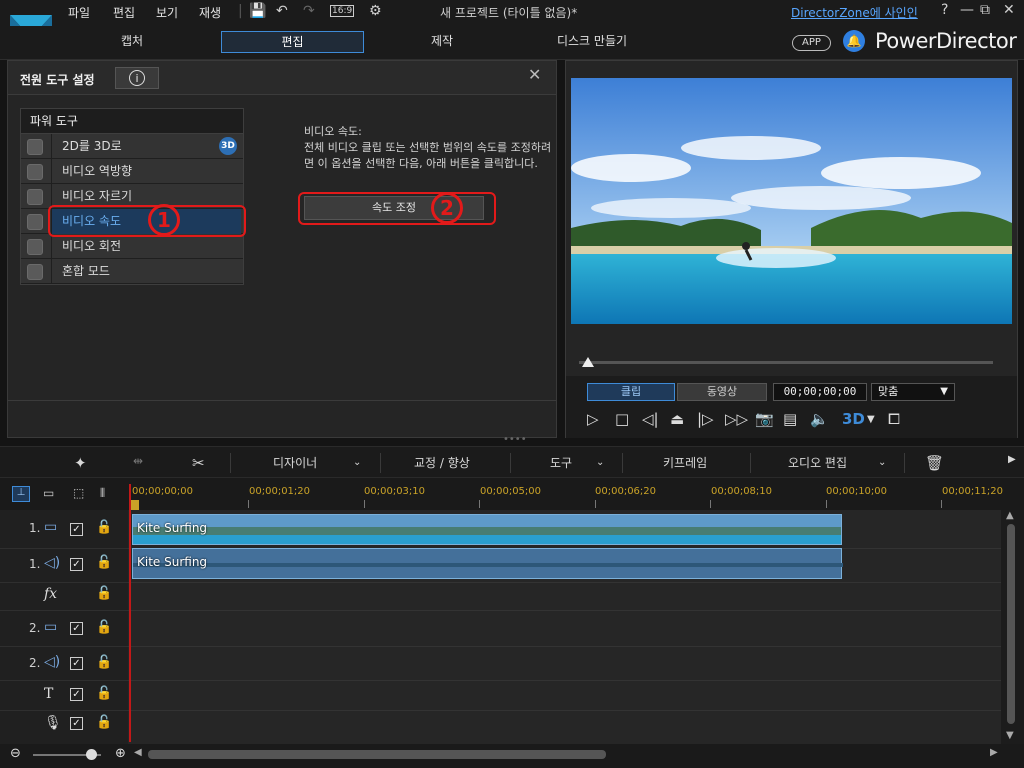 The width and height of the screenshot is (1024, 768). I want to click on tools-menu: 도구, so click(561, 462).